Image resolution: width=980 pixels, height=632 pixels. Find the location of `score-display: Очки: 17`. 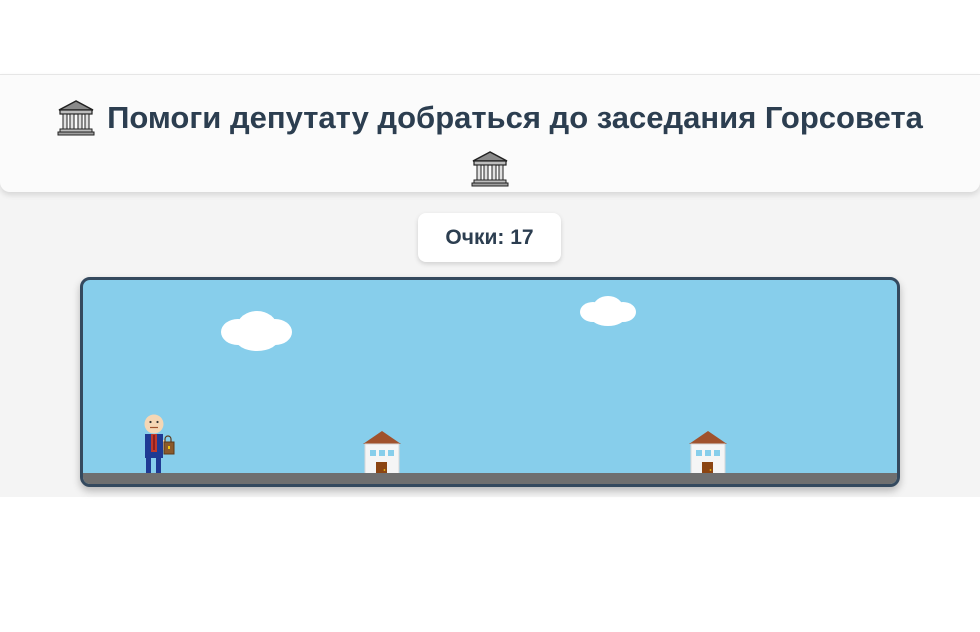

score-display: Очки: 17 is located at coordinates (489, 237).